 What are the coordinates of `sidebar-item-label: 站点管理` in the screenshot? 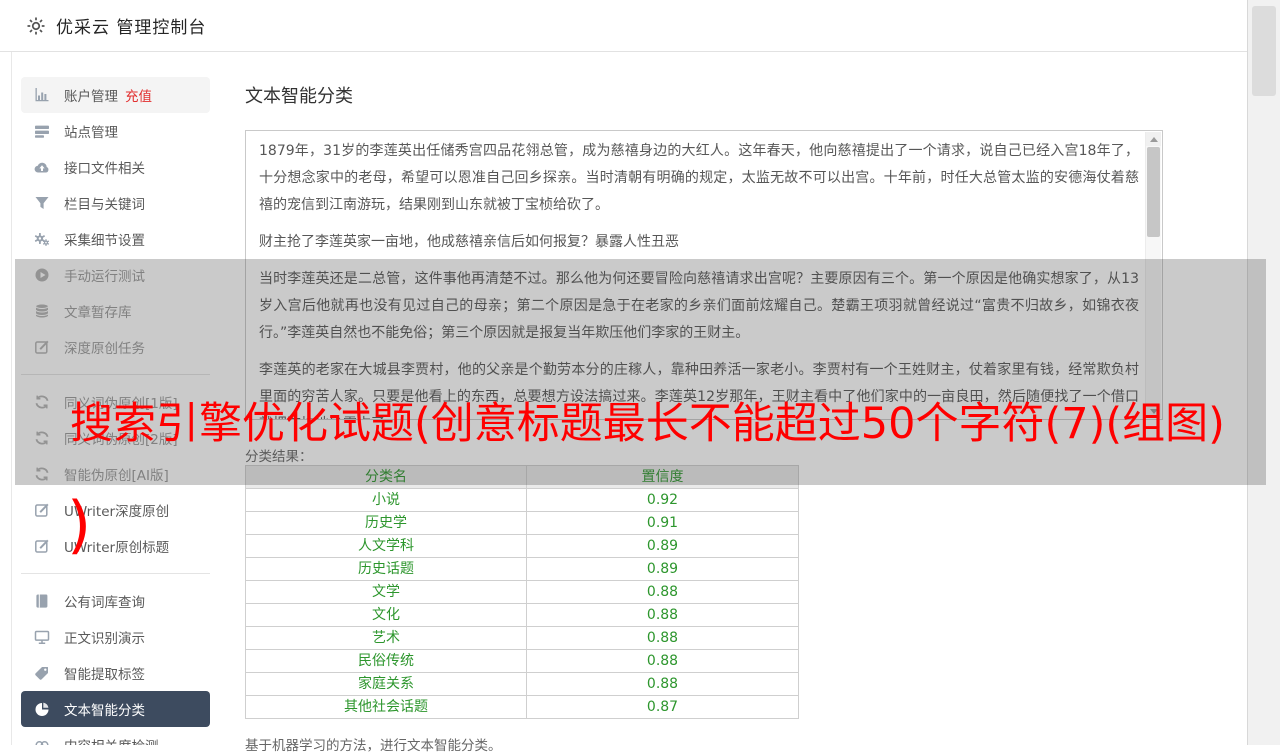 It's located at (91, 133).